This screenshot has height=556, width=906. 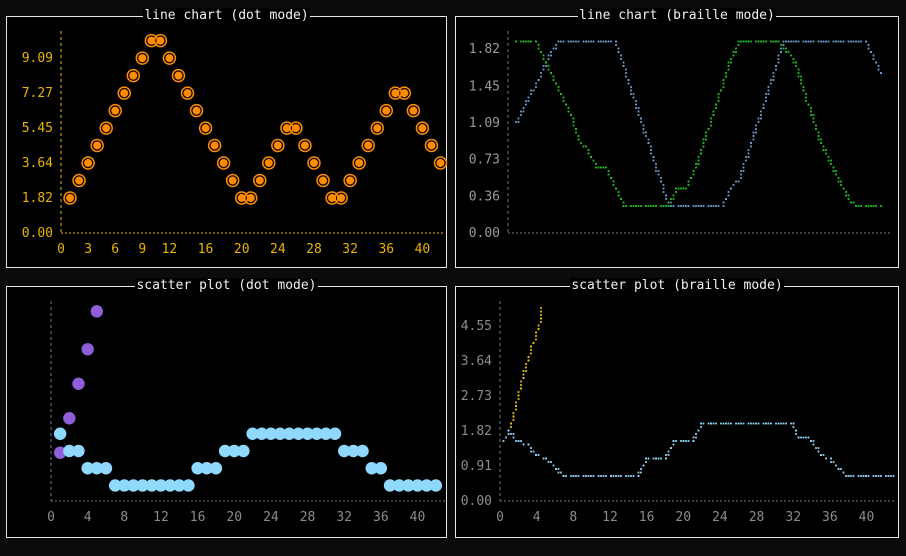 I want to click on y-tick-label: 1.82, so click(x=484, y=49).